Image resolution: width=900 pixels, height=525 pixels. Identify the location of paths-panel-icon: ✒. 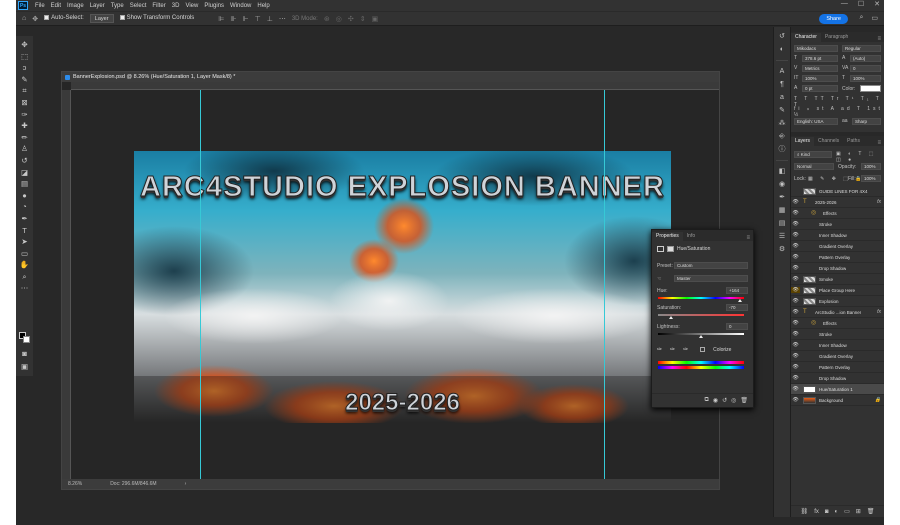
(782, 197).